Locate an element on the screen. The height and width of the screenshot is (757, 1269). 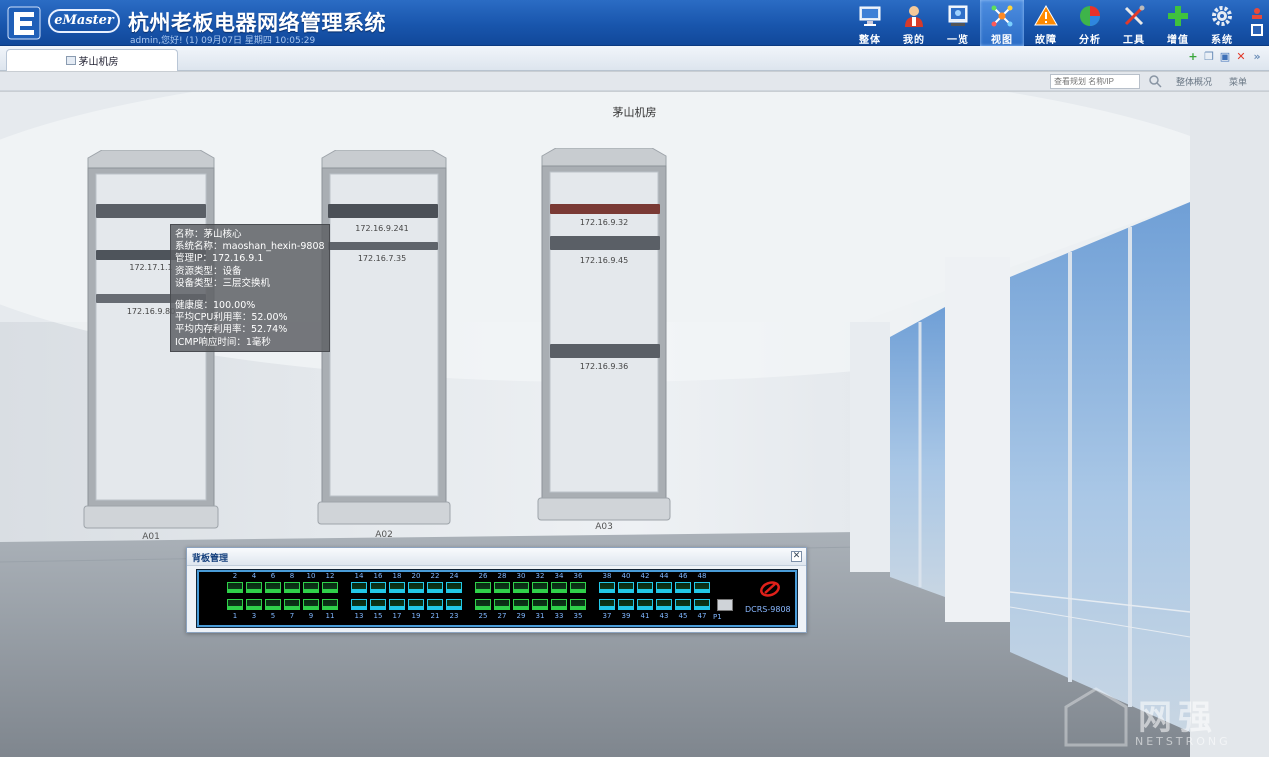
port-number: 13 is located at coordinates (359, 616).